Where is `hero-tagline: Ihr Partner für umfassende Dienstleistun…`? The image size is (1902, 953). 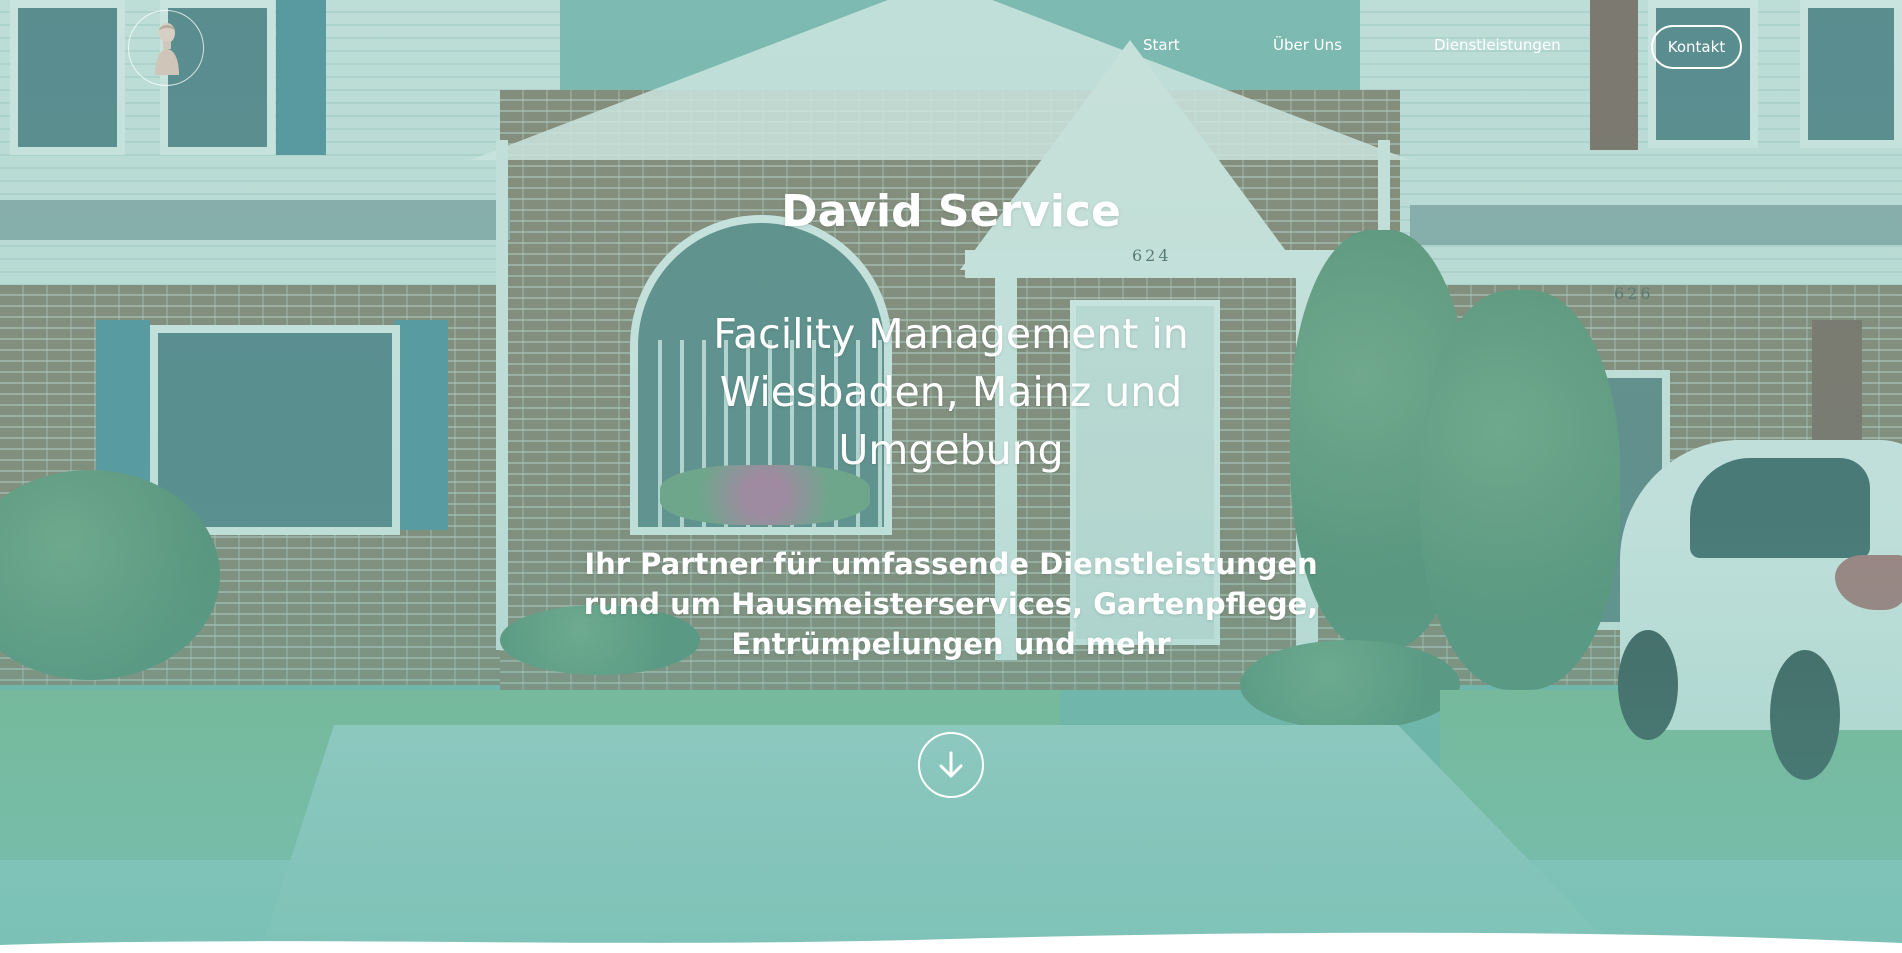
hero-tagline: Ihr Partner für umfassende Dienstleistun… is located at coordinates (951, 604).